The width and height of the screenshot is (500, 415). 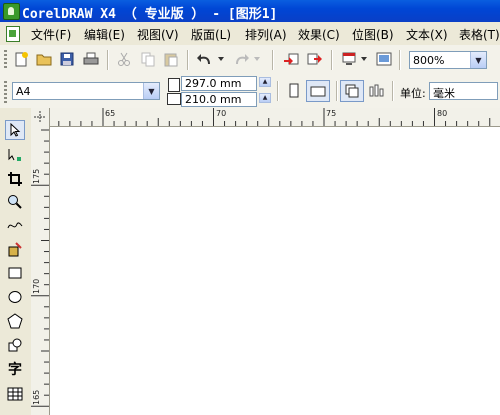 What do you see at coordinates (67, 59) in the screenshot?
I see `save-icon` at bounding box center [67, 59].